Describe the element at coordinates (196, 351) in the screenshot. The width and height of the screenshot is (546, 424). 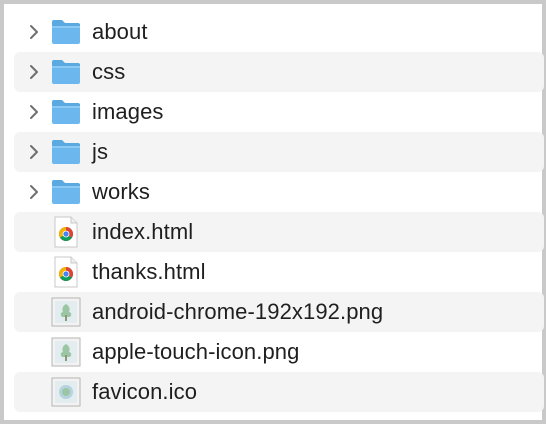
I see `item-name: apple-touch-icon.png` at that location.